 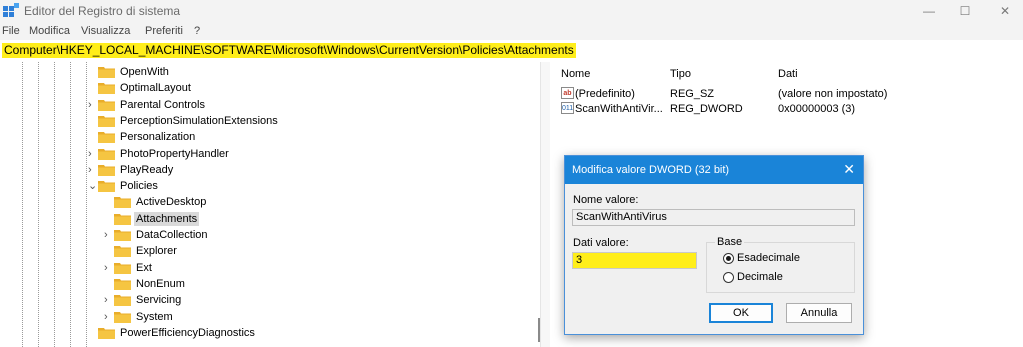 I want to click on tree-item-label: Parental Controls, so click(x=162, y=105).